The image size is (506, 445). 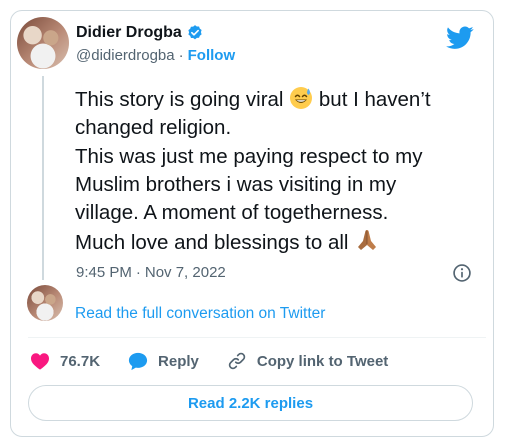 What do you see at coordinates (253, 99) in the screenshot?
I see `tweet-line: This story is going viral but I haven’t` at bounding box center [253, 99].